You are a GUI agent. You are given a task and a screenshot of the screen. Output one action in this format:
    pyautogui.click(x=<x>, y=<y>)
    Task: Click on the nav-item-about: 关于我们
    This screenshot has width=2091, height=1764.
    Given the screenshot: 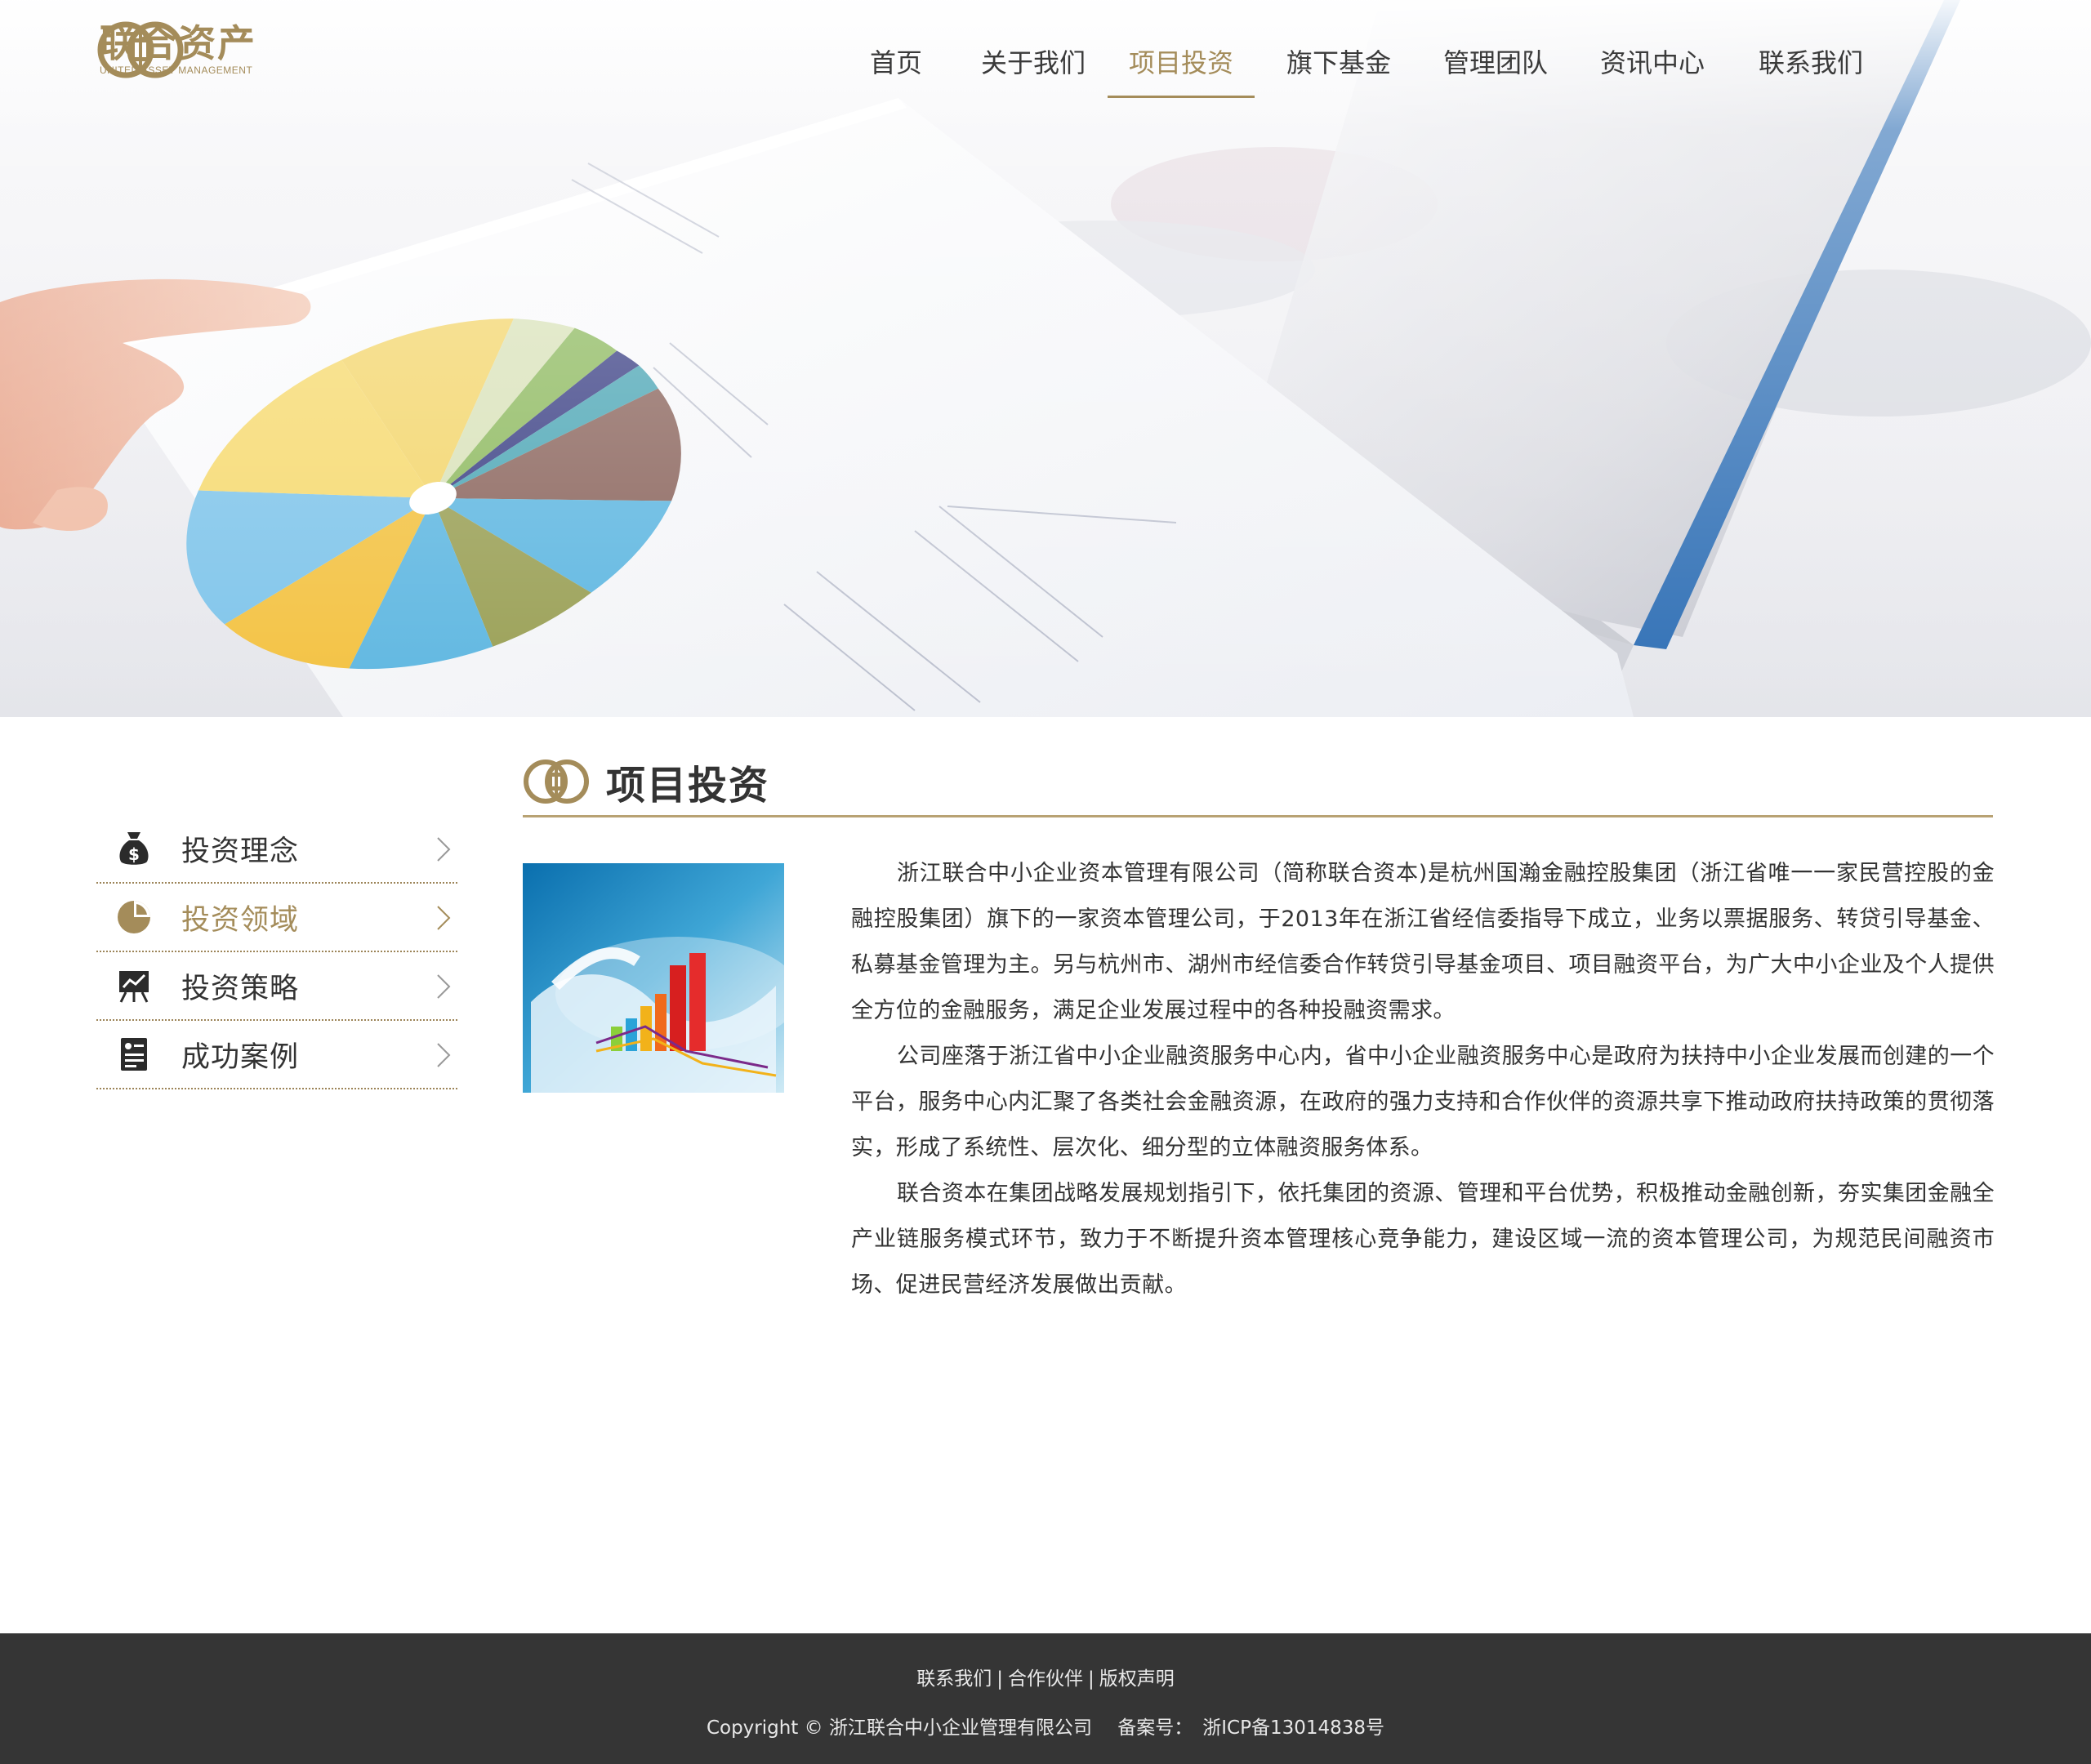 What is the action you would take?
    pyautogui.click(x=1034, y=65)
    